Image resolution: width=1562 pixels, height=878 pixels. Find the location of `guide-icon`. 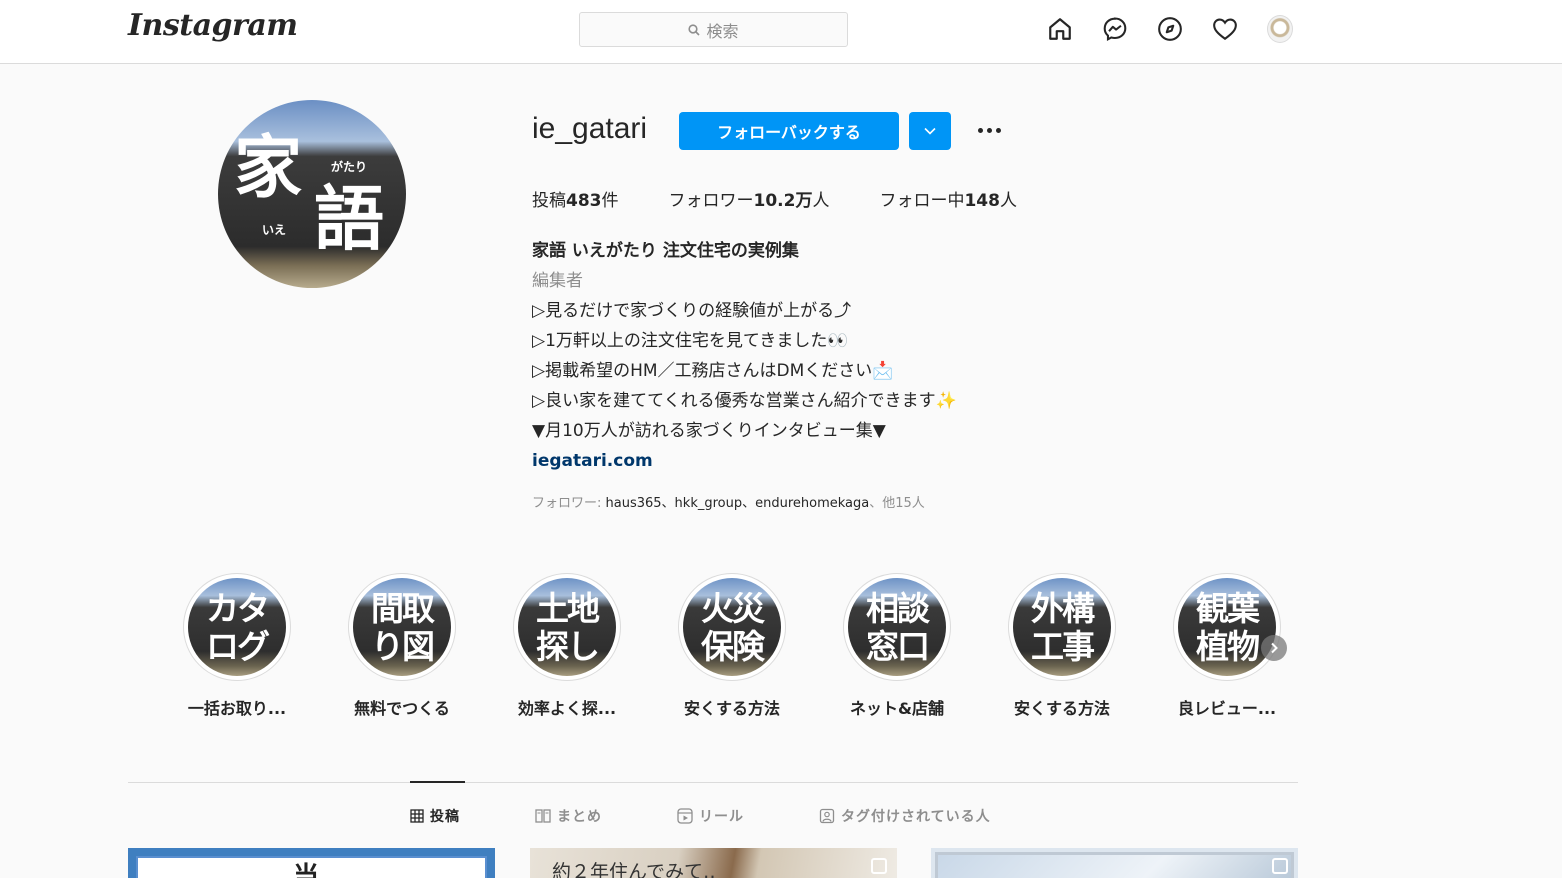

guide-icon is located at coordinates (543, 816).